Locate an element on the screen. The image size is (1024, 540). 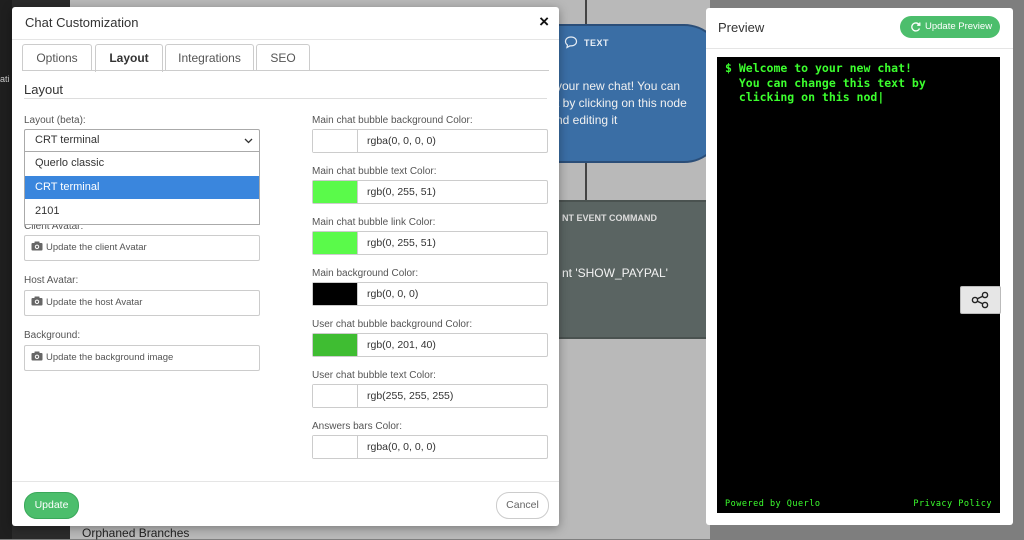
update-preview-button: Update Preview is located at coordinates (950, 27).